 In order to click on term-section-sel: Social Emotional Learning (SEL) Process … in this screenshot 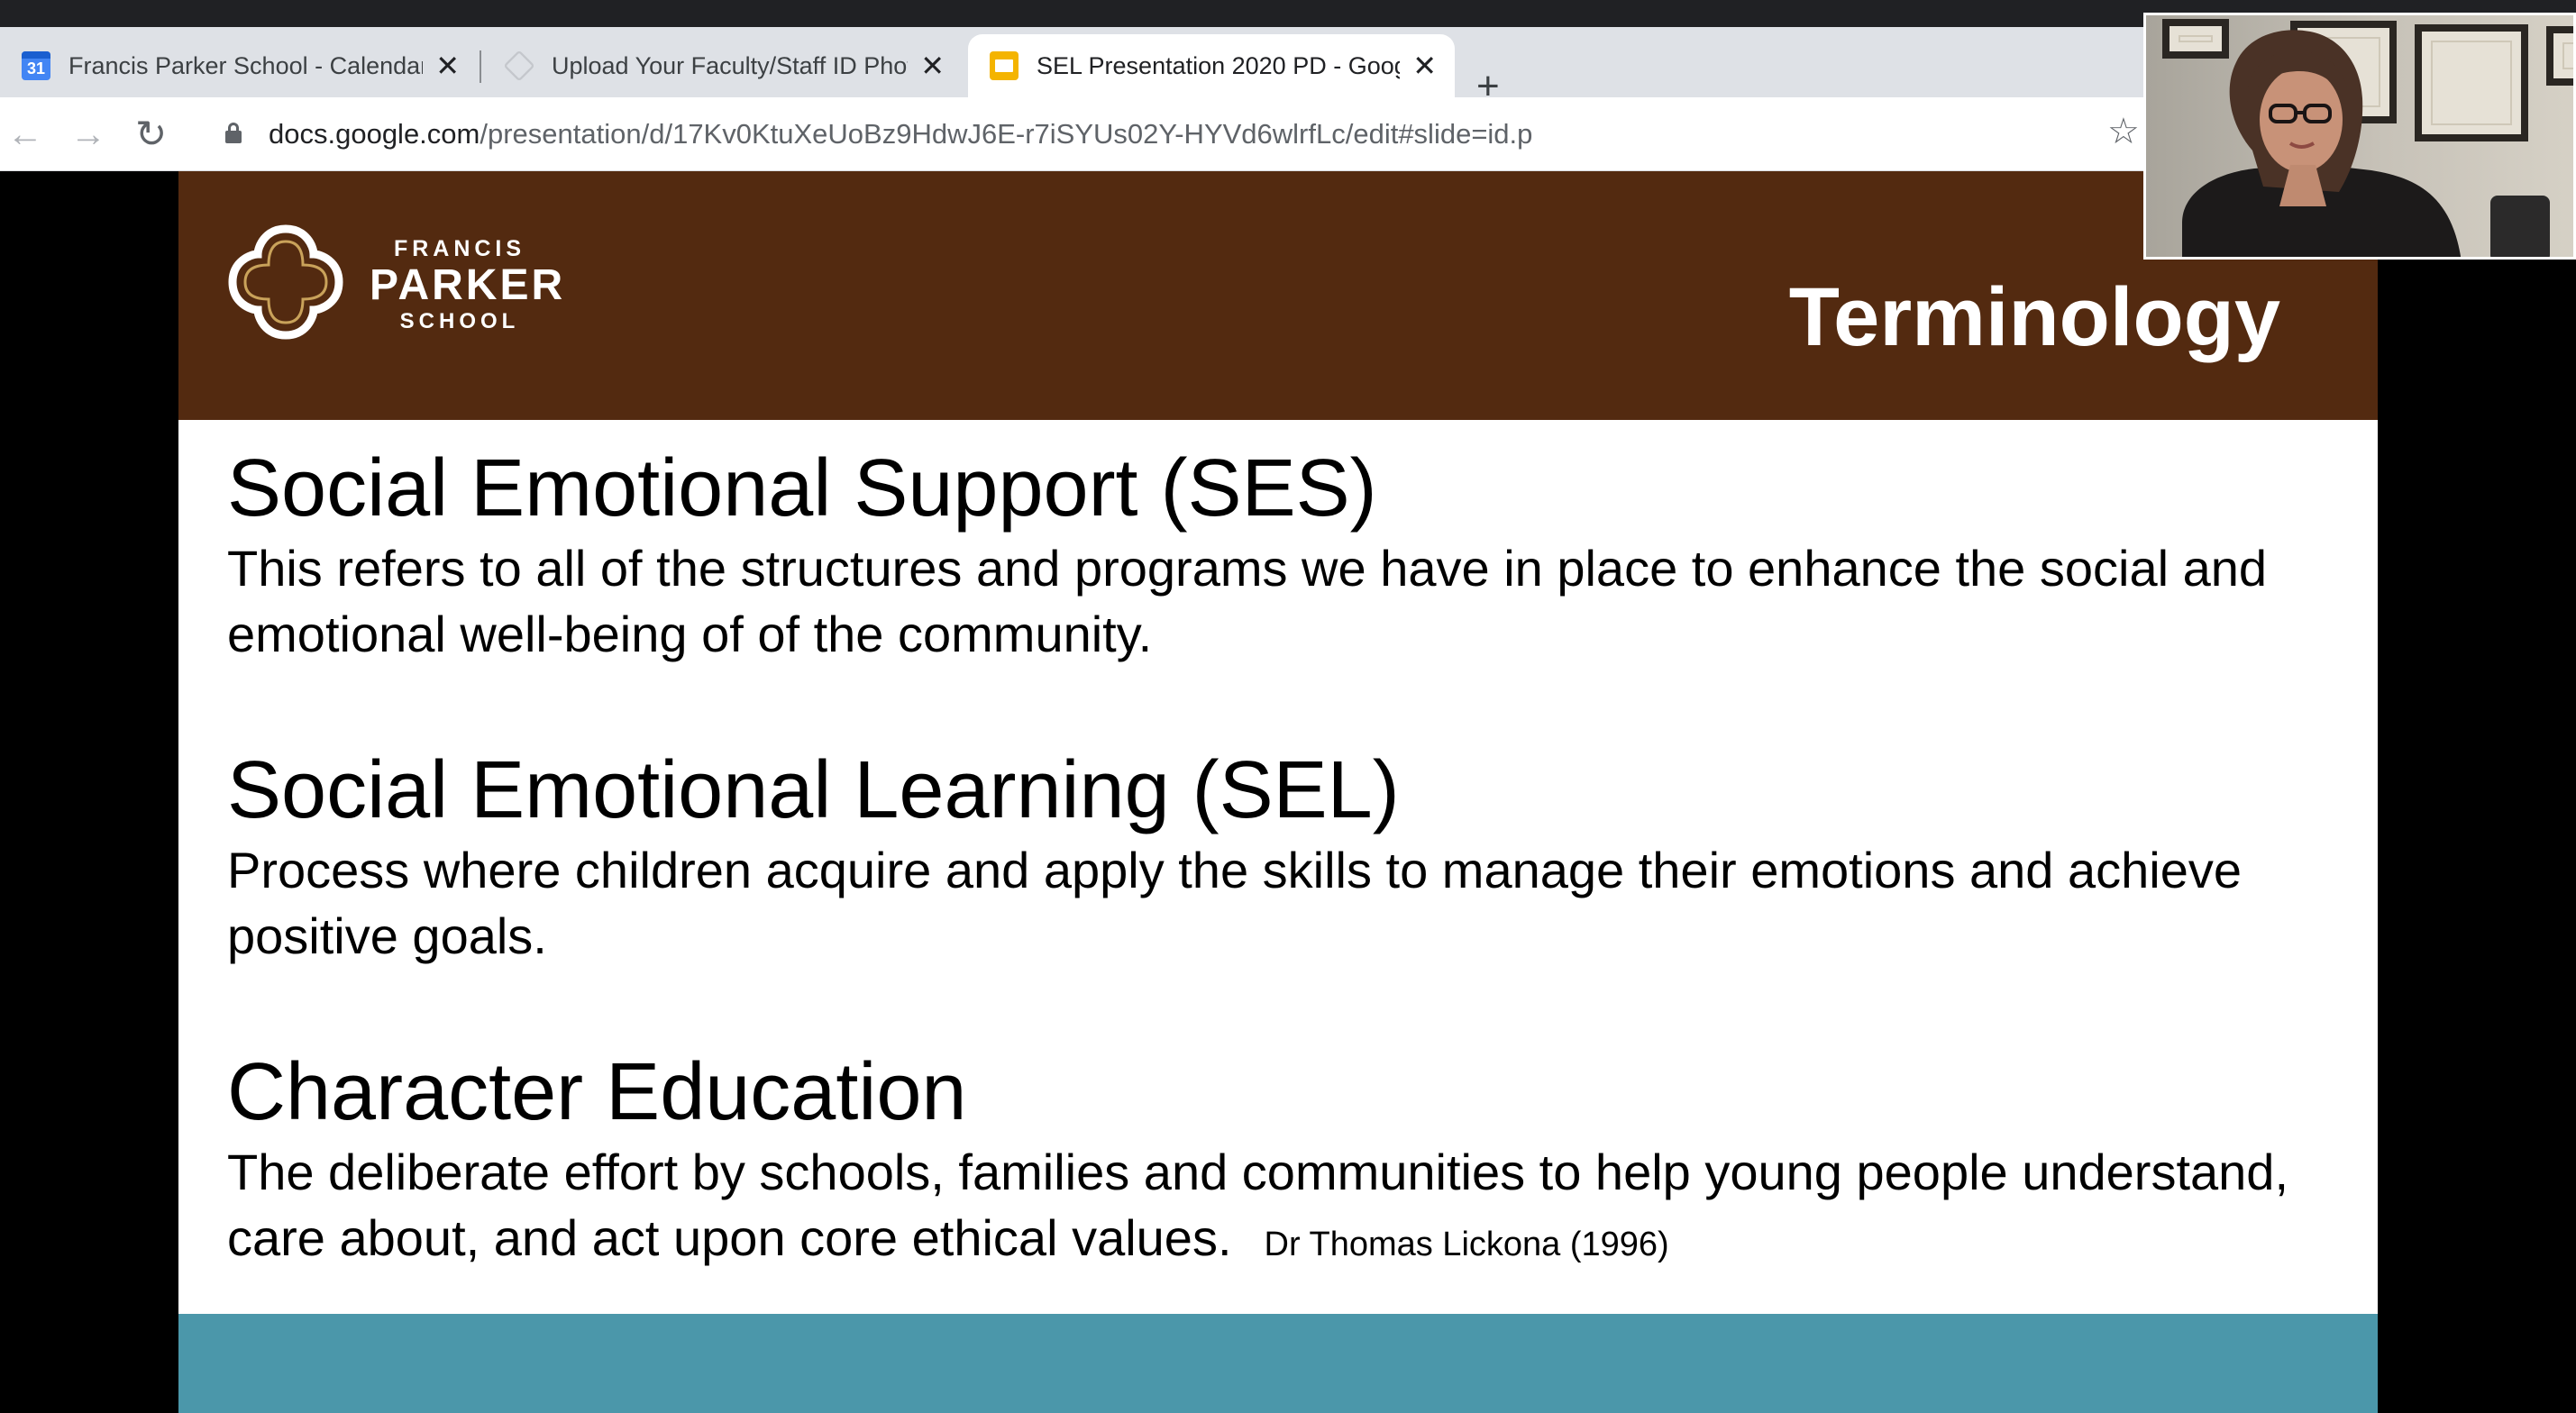, I will do `click(1281, 857)`.